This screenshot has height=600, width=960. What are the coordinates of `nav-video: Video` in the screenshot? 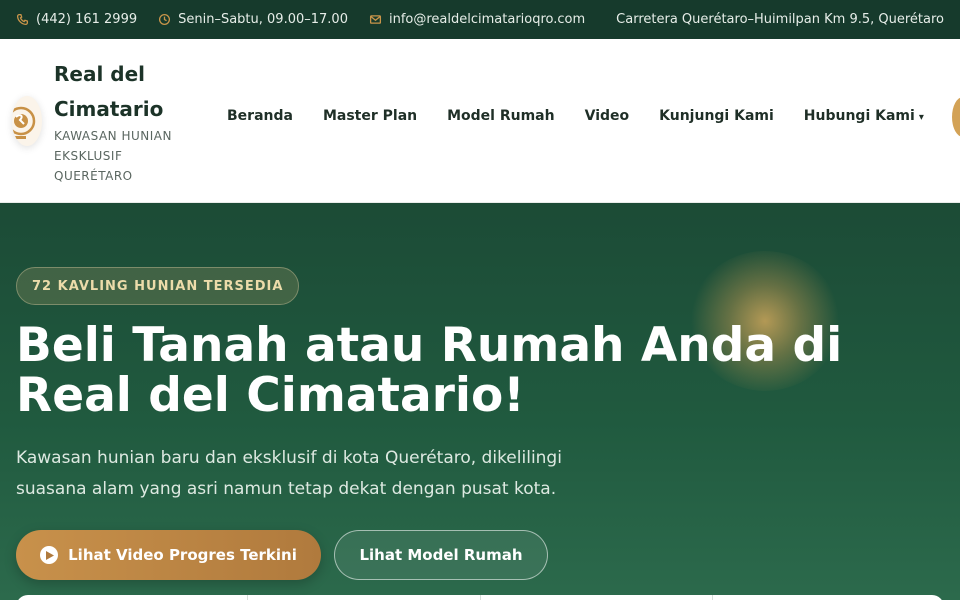 It's located at (607, 116).